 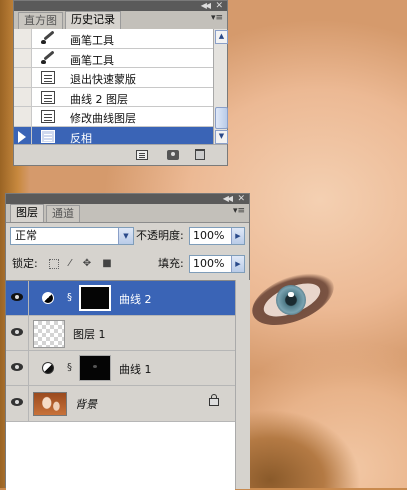 I want to click on fill-field: 100% ▶, so click(x=217, y=264).